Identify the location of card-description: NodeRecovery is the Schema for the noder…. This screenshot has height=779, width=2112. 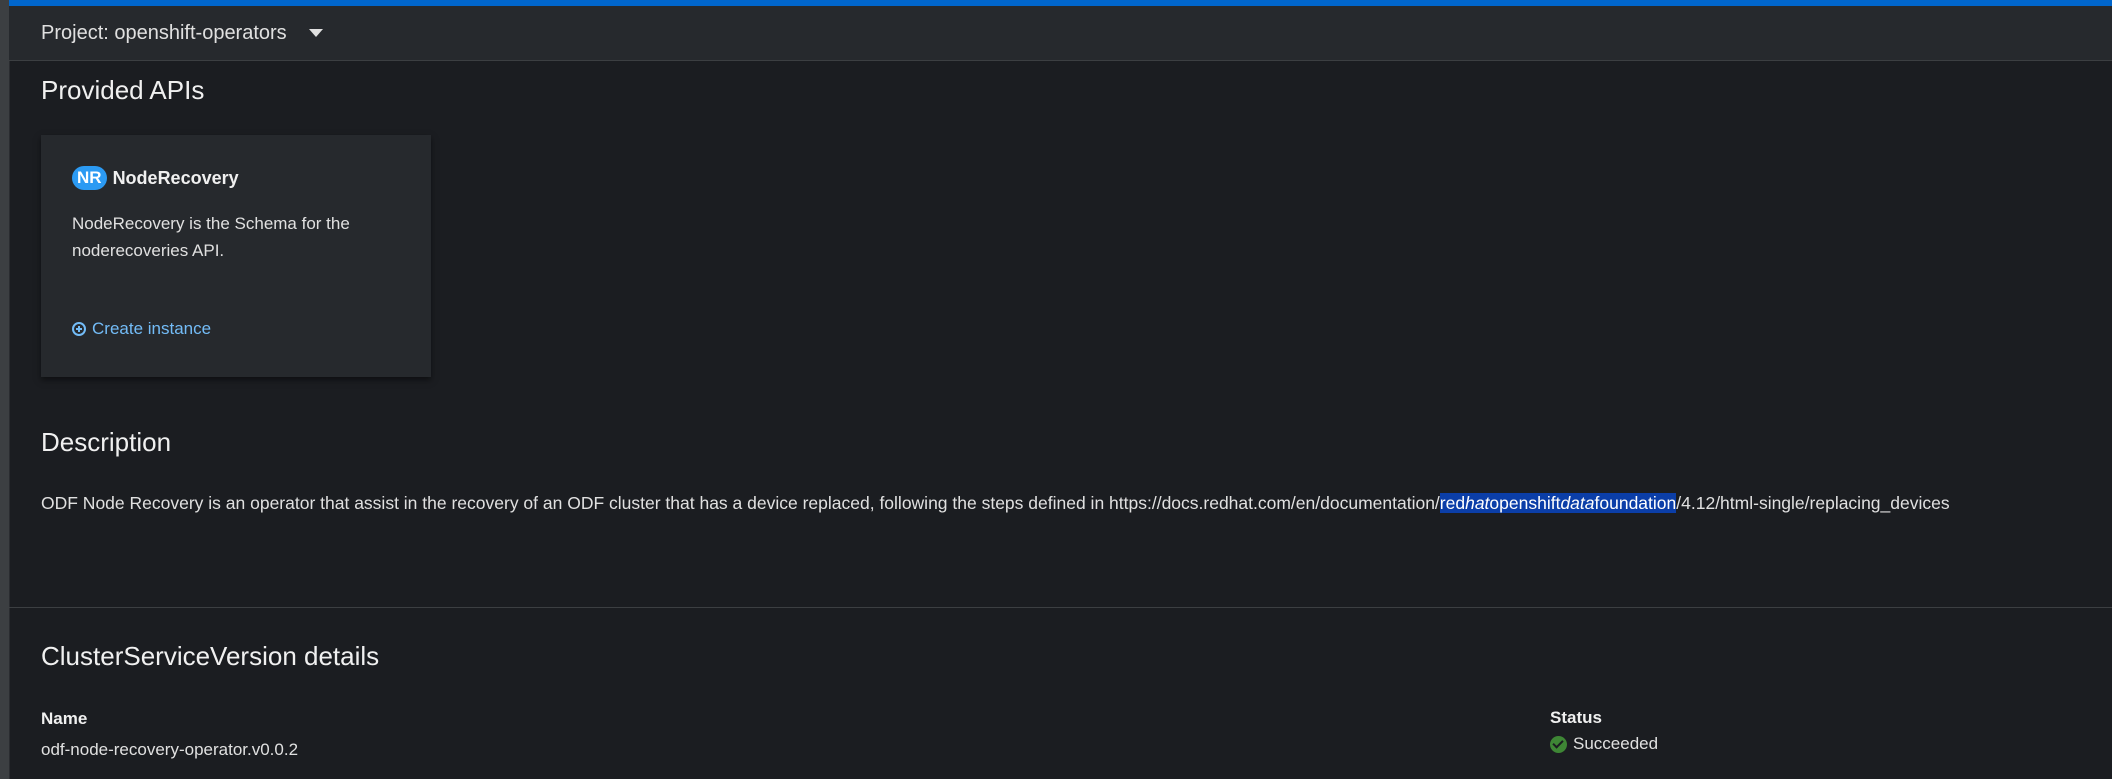
(211, 237).